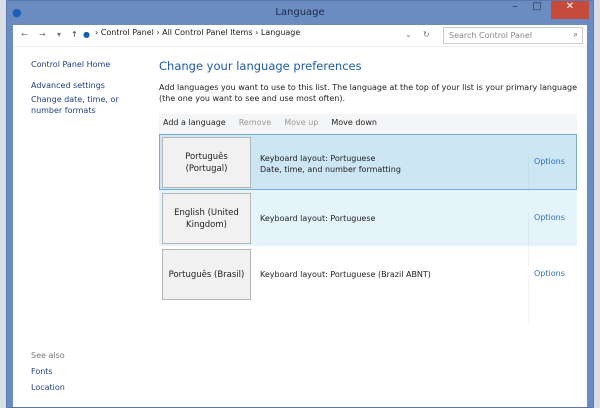 This screenshot has height=408, width=600. What do you see at coordinates (42, 34) in the screenshot?
I see `forward-button: →` at bounding box center [42, 34].